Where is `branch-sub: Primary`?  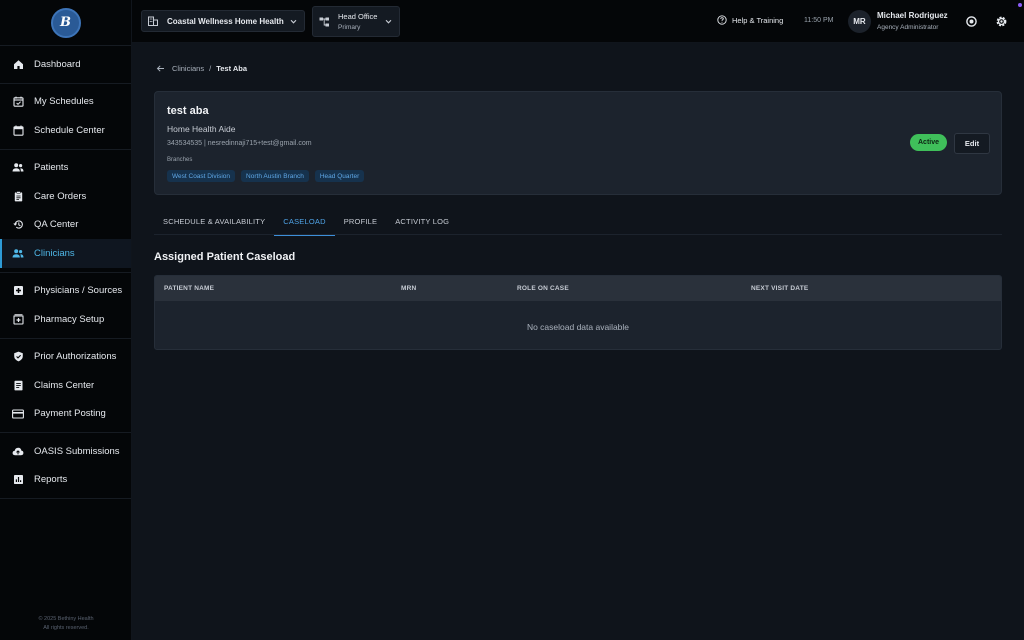
branch-sub: Primary is located at coordinates (349, 27).